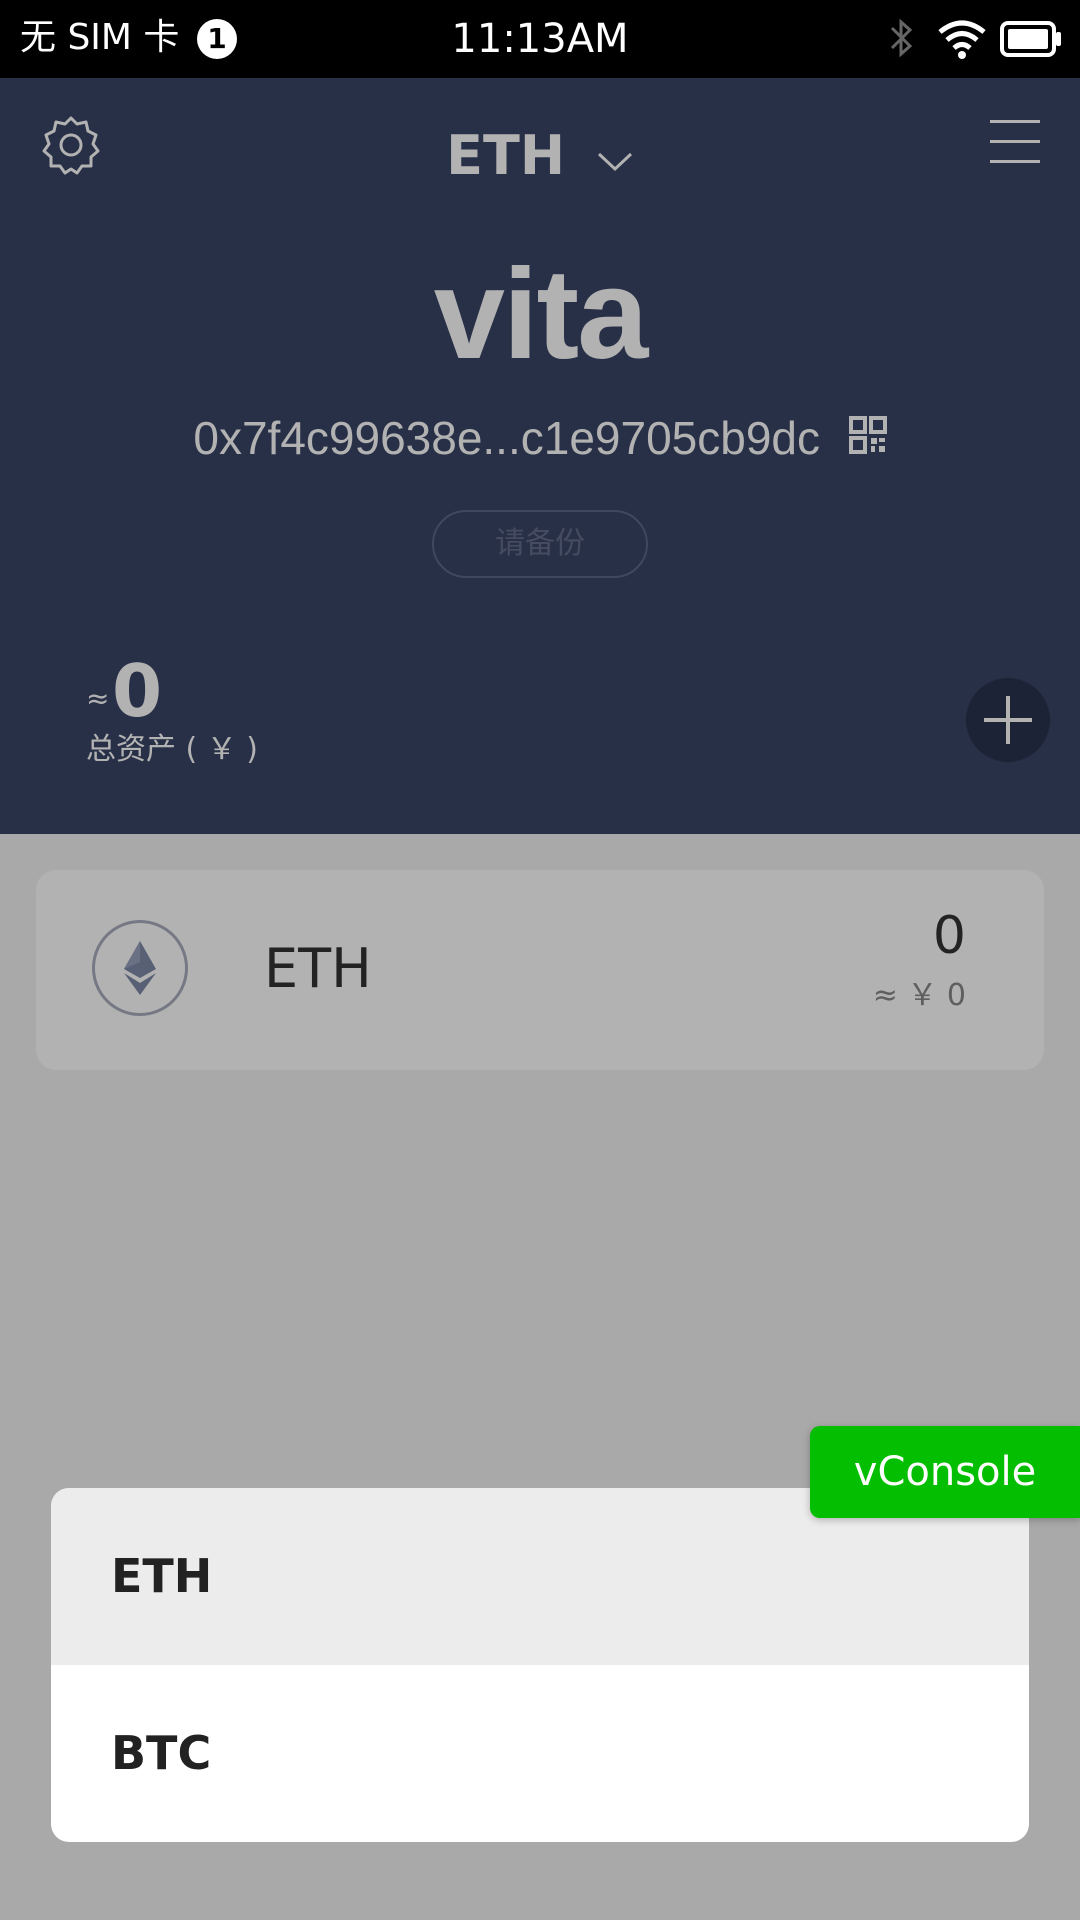  I want to click on status-time: 11:13AM, so click(540, 39).